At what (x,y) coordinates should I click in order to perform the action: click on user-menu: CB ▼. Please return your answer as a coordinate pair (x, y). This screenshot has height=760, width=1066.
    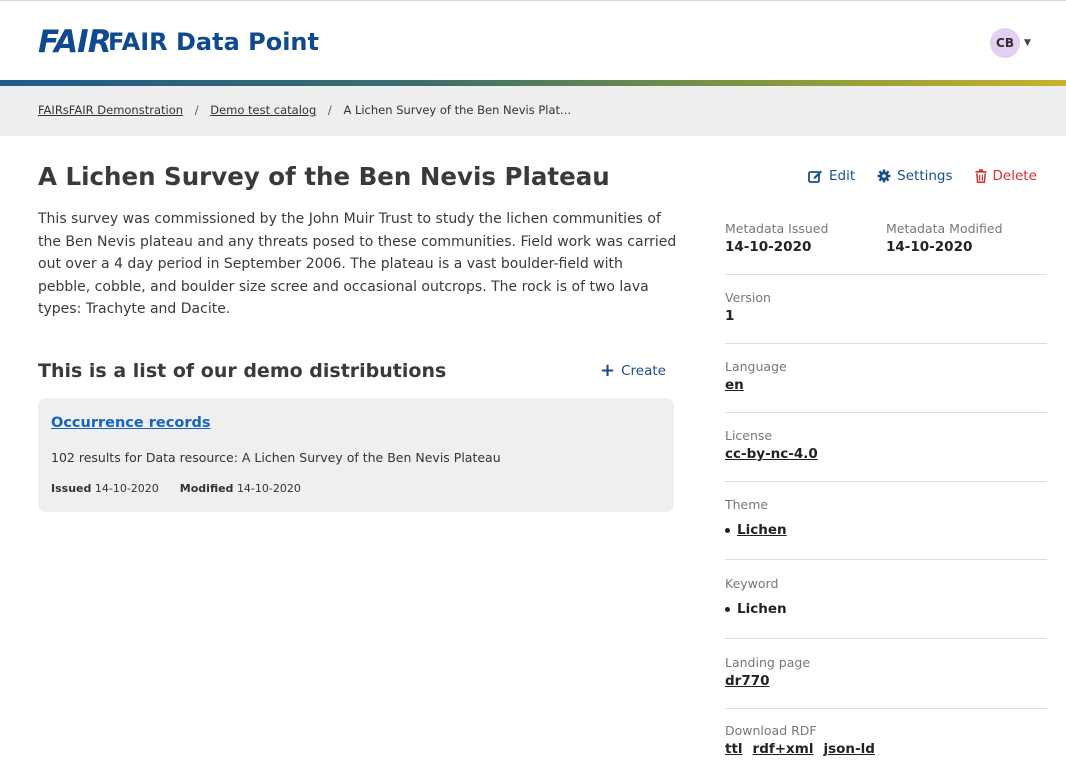
    Looking at the image, I should click on (1010, 43).